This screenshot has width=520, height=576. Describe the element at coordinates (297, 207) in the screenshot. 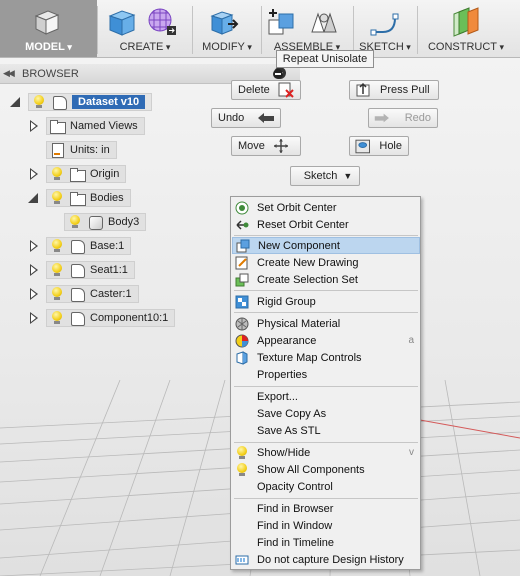

I see `menu-item-label: Set Orbit Center` at that location.